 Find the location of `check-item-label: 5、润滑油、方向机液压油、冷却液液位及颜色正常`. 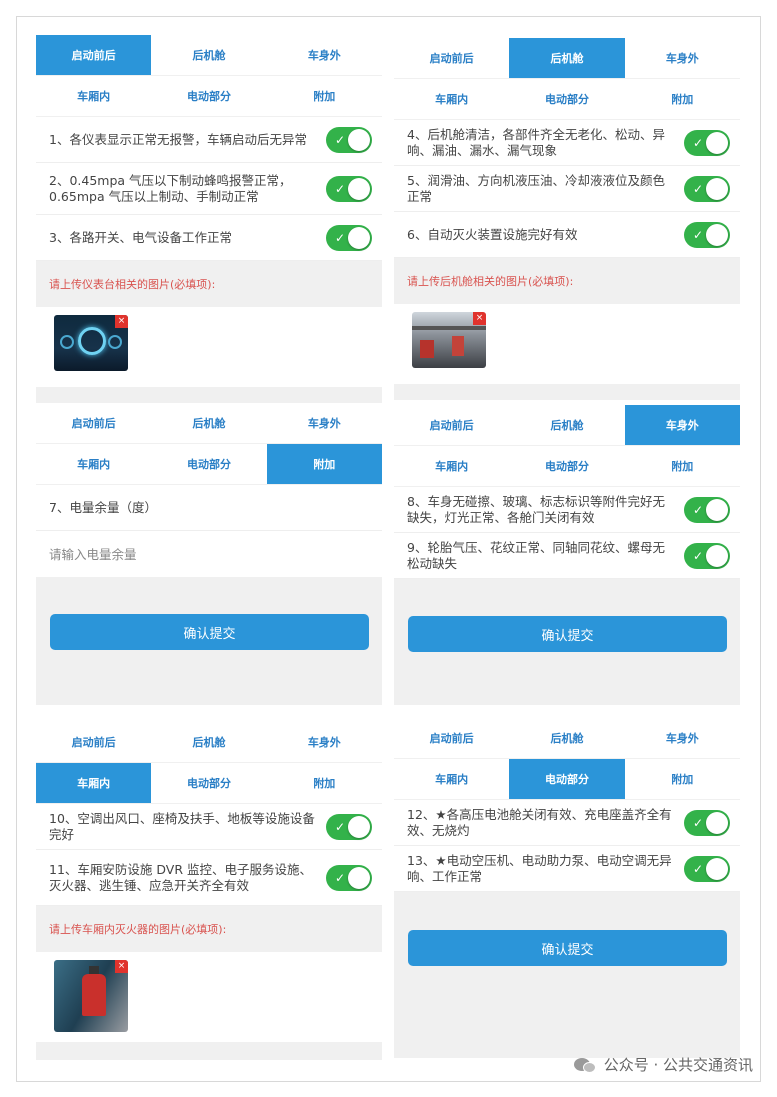

check-item-label: 5、润滑油、方向机液压油、冷却液液位及颜色正常 is located at coordinates (536, 188).